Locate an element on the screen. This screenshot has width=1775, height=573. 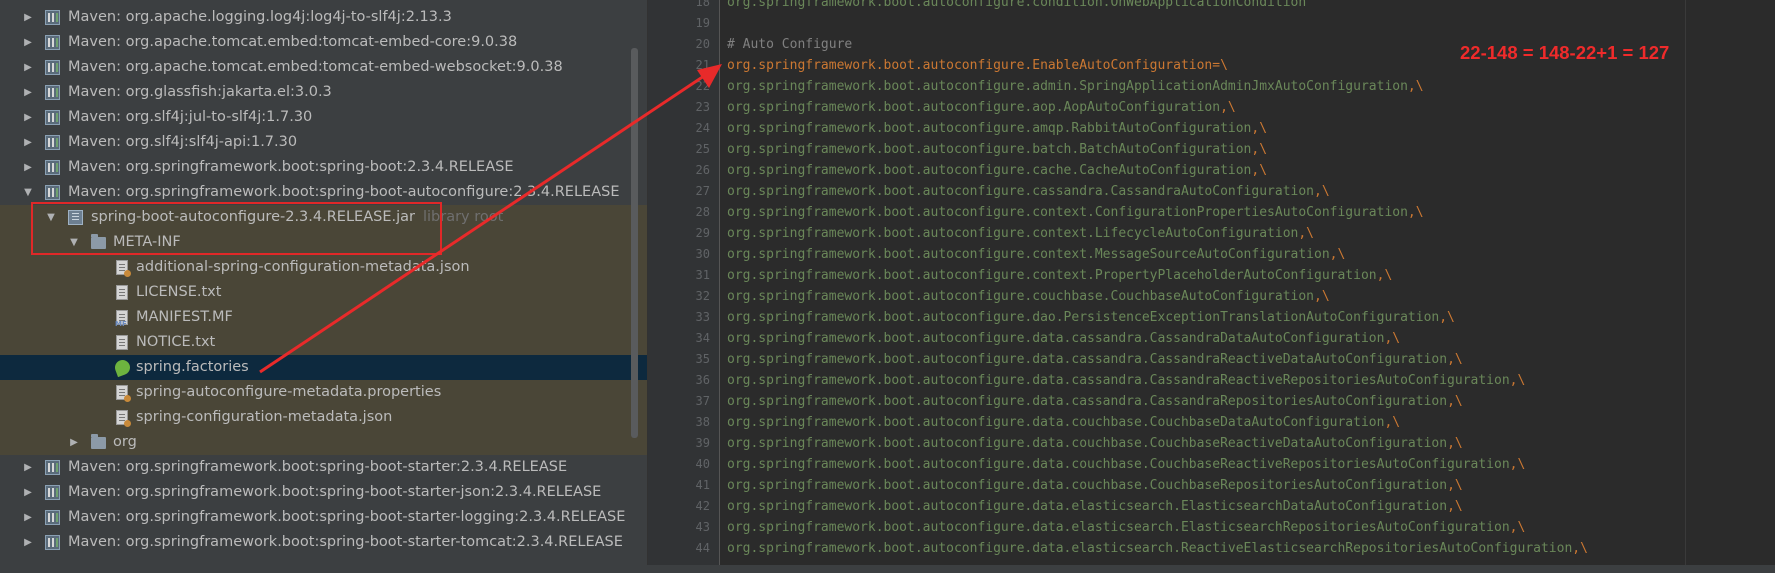
code-line: # Auto Configure is located at coordinates (789, 44).